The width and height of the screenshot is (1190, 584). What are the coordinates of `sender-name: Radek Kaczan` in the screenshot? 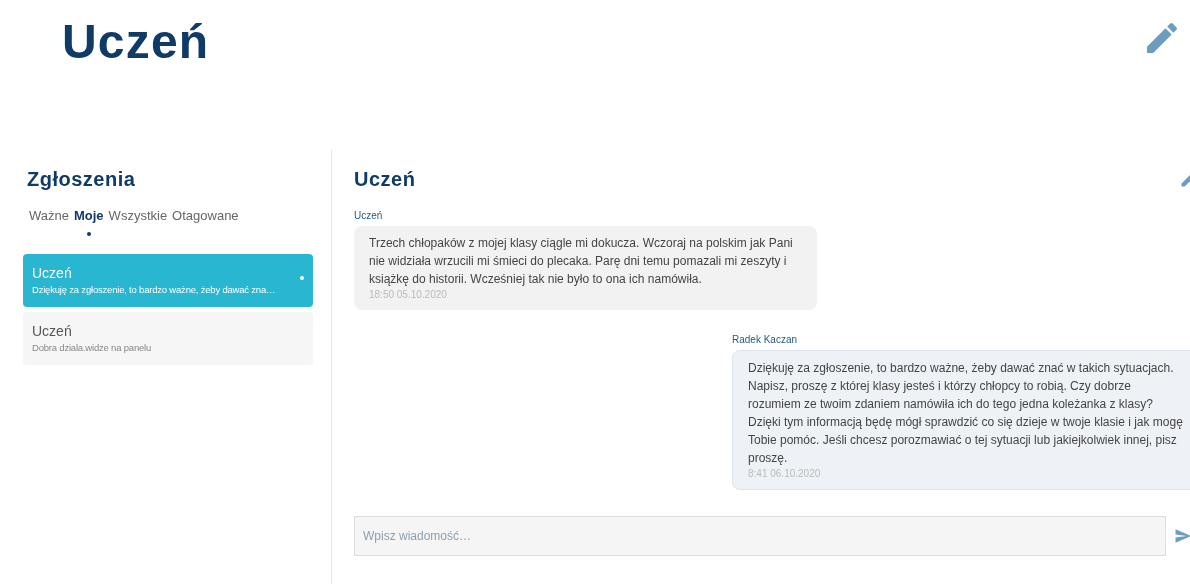 It's located at (765, 340).